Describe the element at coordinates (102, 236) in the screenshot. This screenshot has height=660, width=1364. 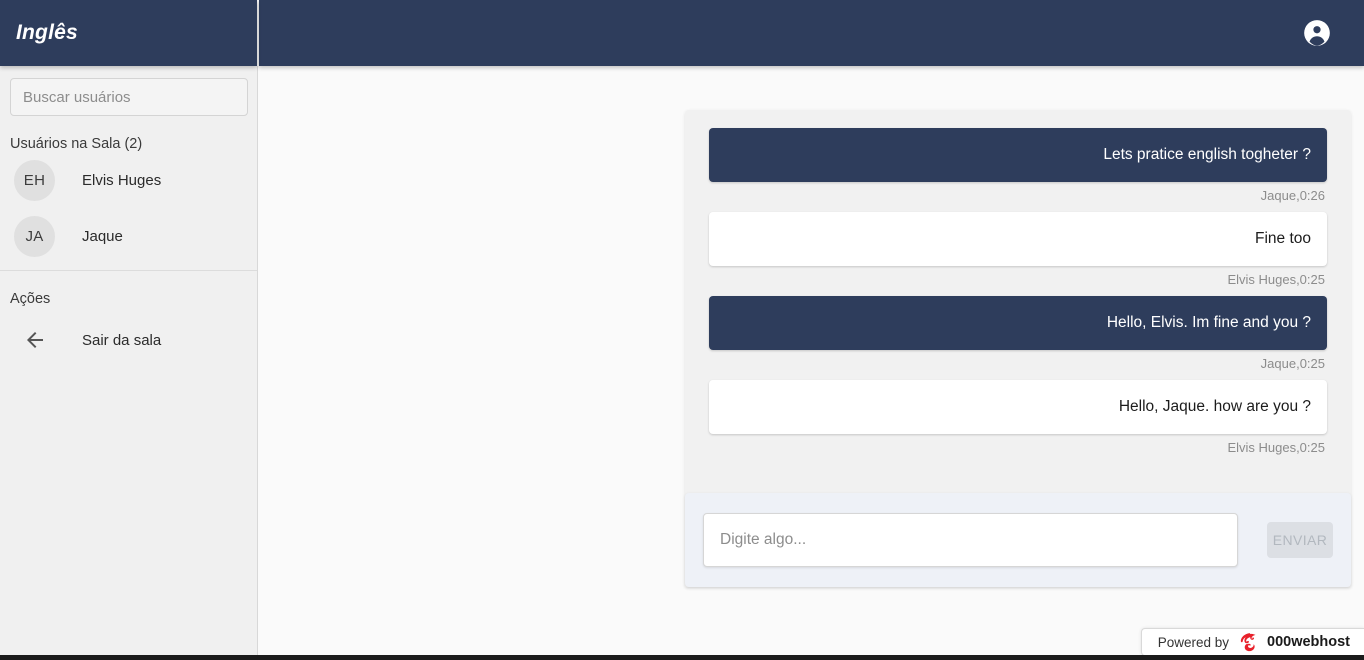
I see `user-name: Jaque` at that location.